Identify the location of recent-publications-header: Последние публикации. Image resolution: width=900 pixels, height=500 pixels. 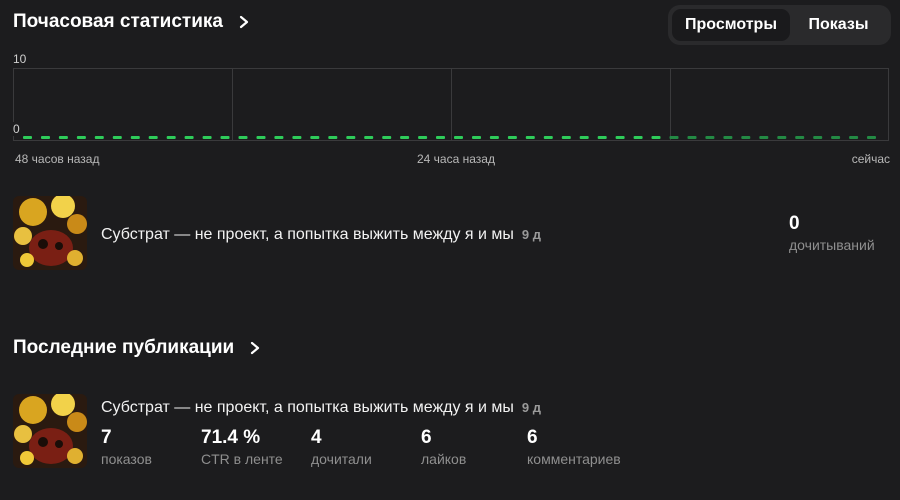
(137, 348).